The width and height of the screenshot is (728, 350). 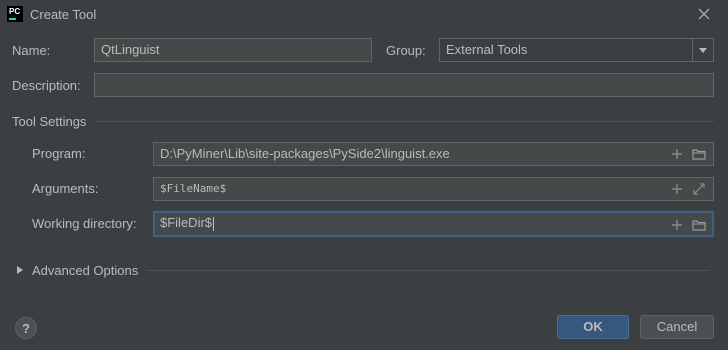 I want to click on expand-arrow-icon, so click(x=20, y=270).